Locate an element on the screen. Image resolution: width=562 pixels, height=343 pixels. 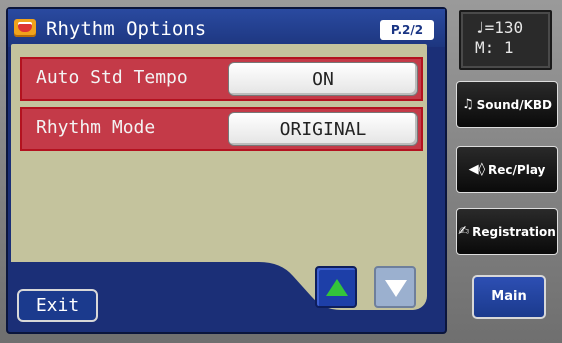
registration-button: ✍ Registration is located at coordinates (507, 231).